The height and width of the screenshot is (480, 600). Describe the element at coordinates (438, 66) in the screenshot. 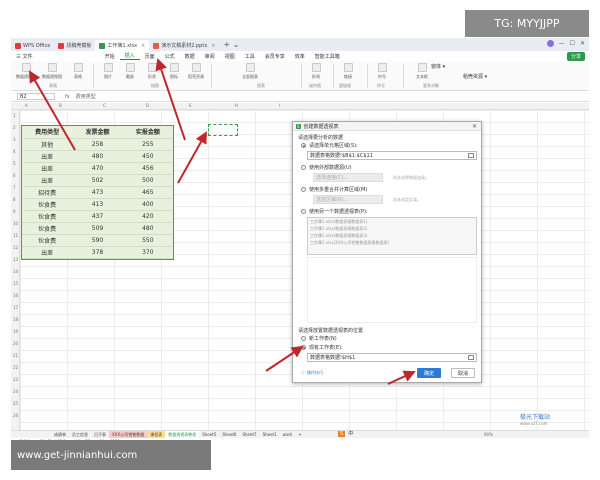

I see `form-dropdown: 窗体 ▾` at that location.